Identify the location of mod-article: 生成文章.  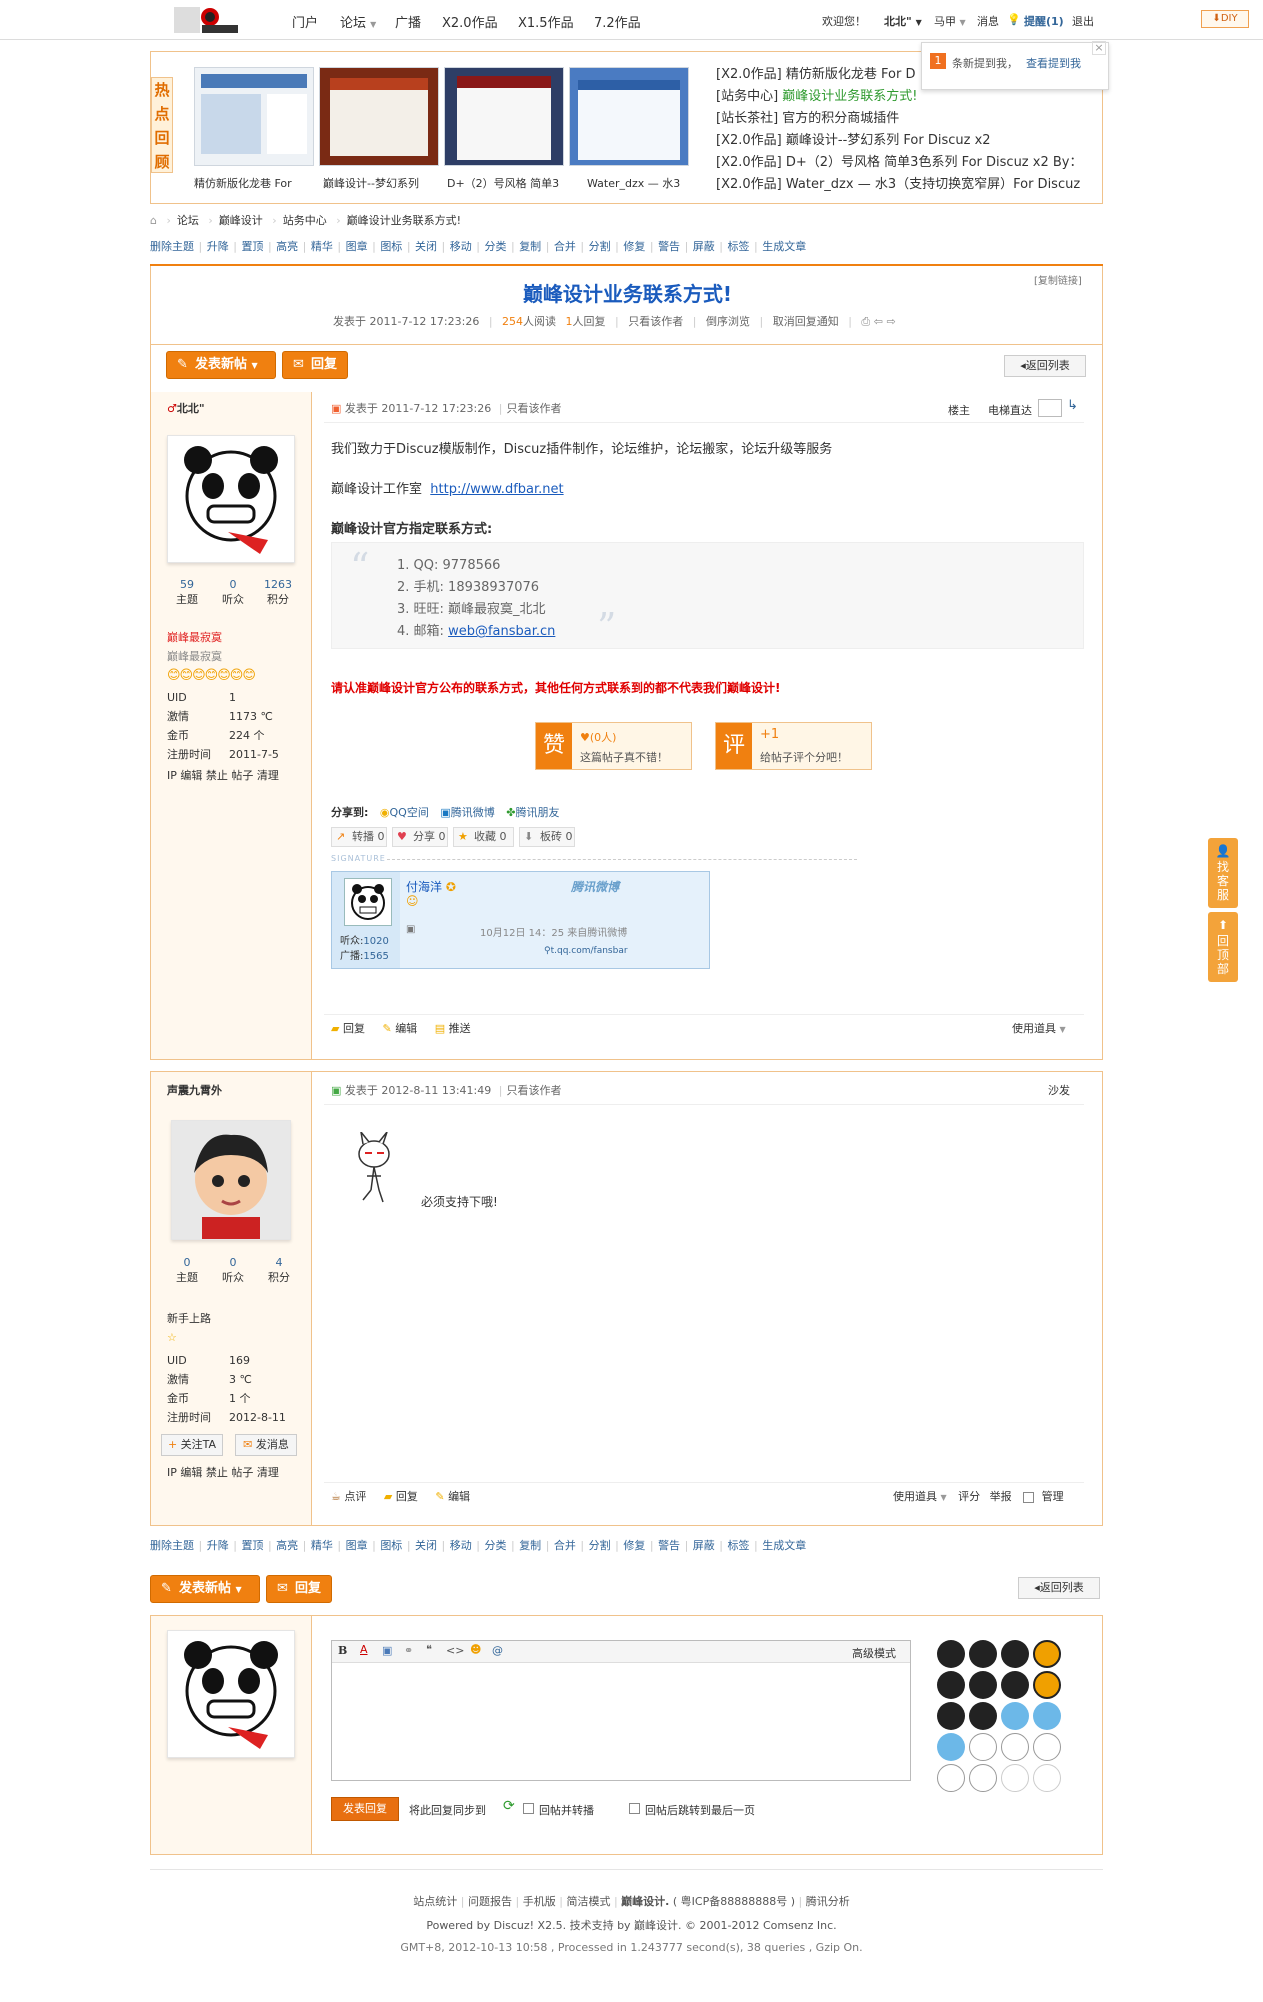
(784, 1545).